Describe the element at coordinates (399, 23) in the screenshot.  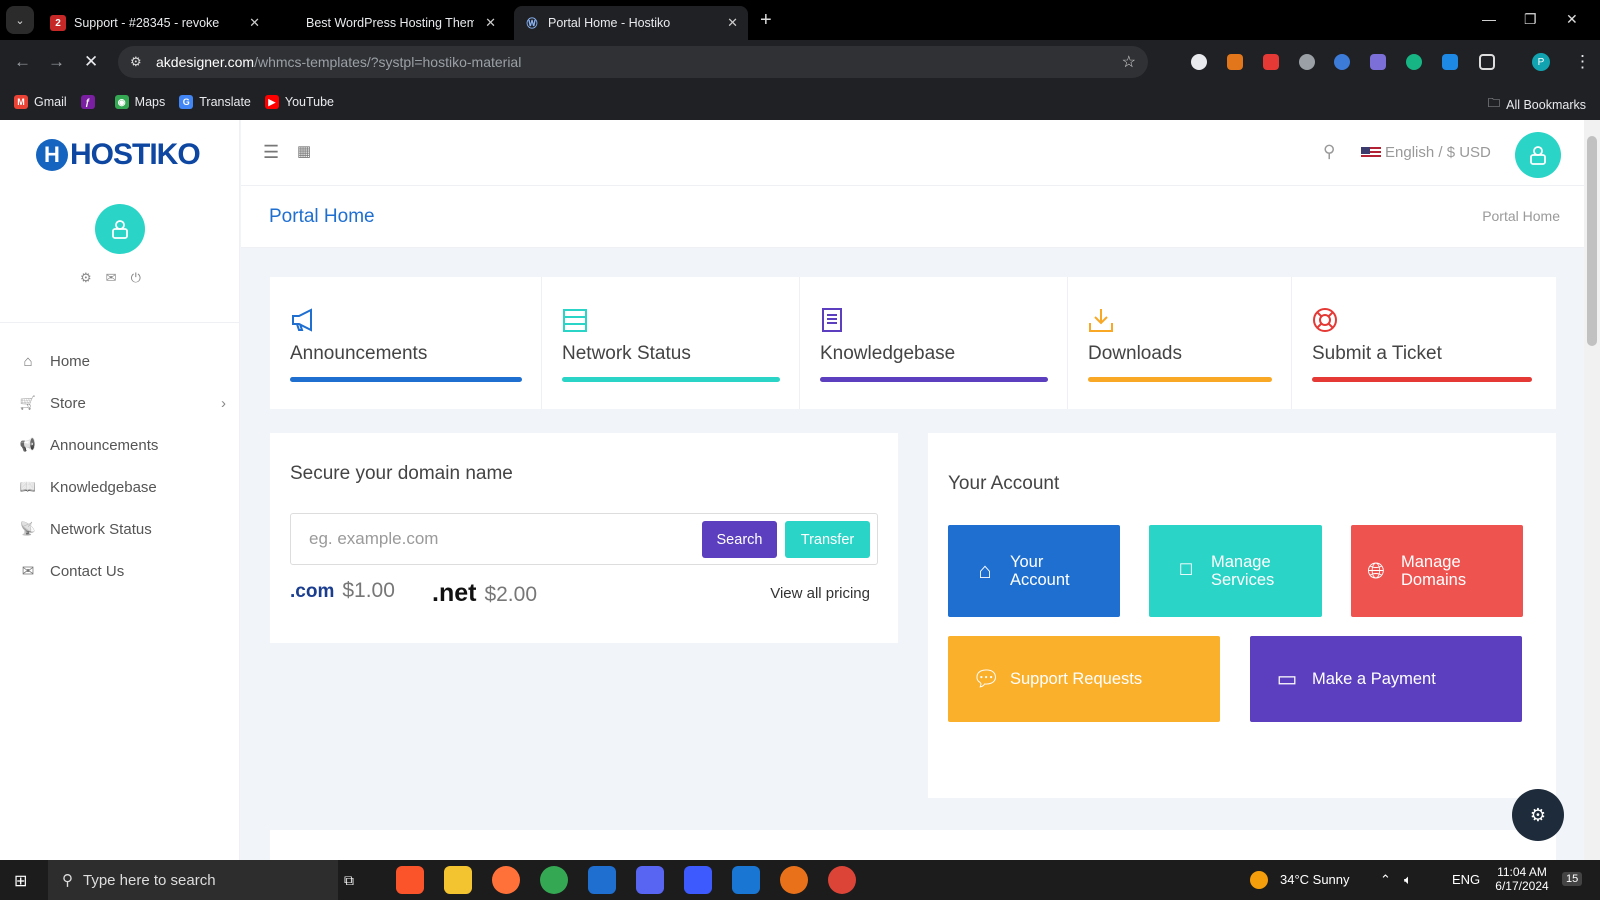
I see `tab-wordpress: Best WordPress Hosting Theme ✕` at that location.